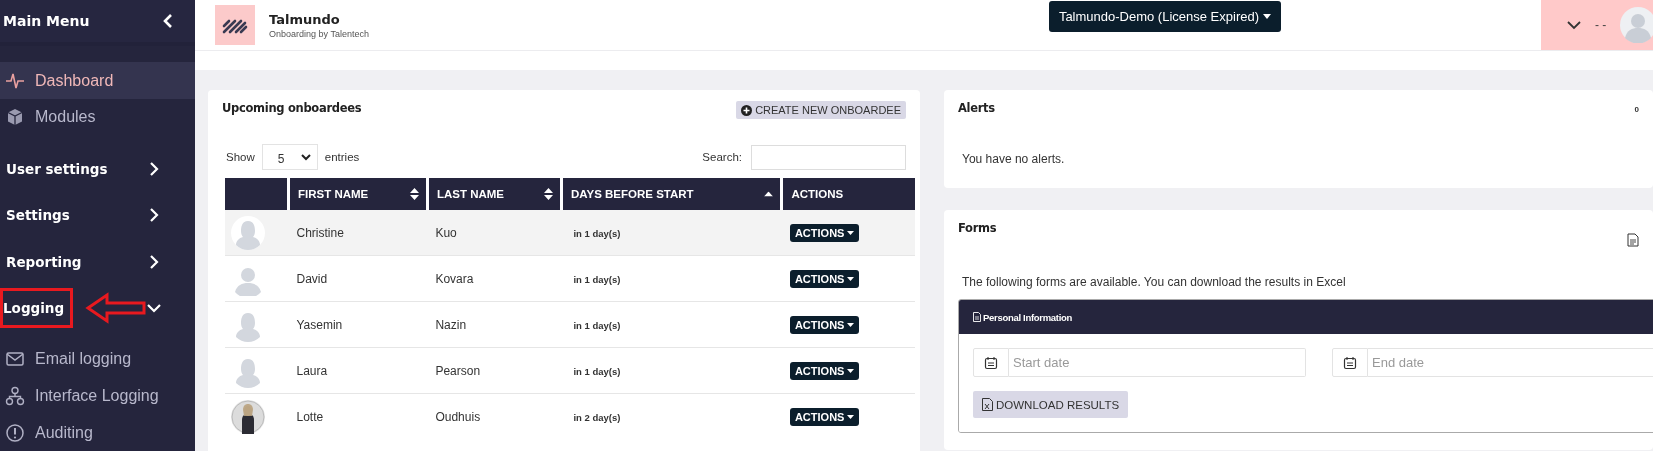  What do you see at coordinates (494, 194) in the screenshot?
I see `column-header: LAST NAME` at bounding box center [494, 194].